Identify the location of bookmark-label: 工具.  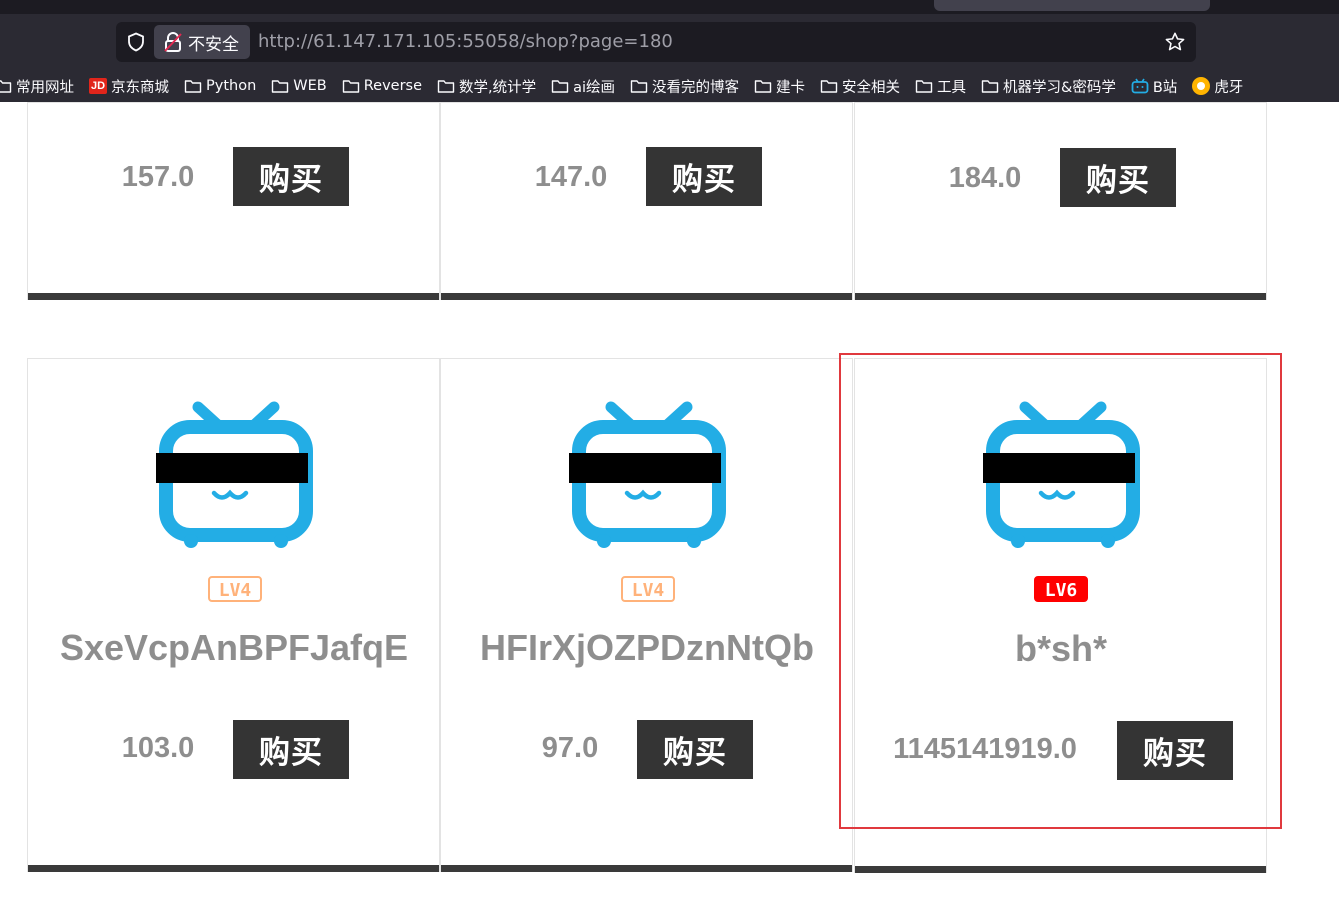
(952, 87).